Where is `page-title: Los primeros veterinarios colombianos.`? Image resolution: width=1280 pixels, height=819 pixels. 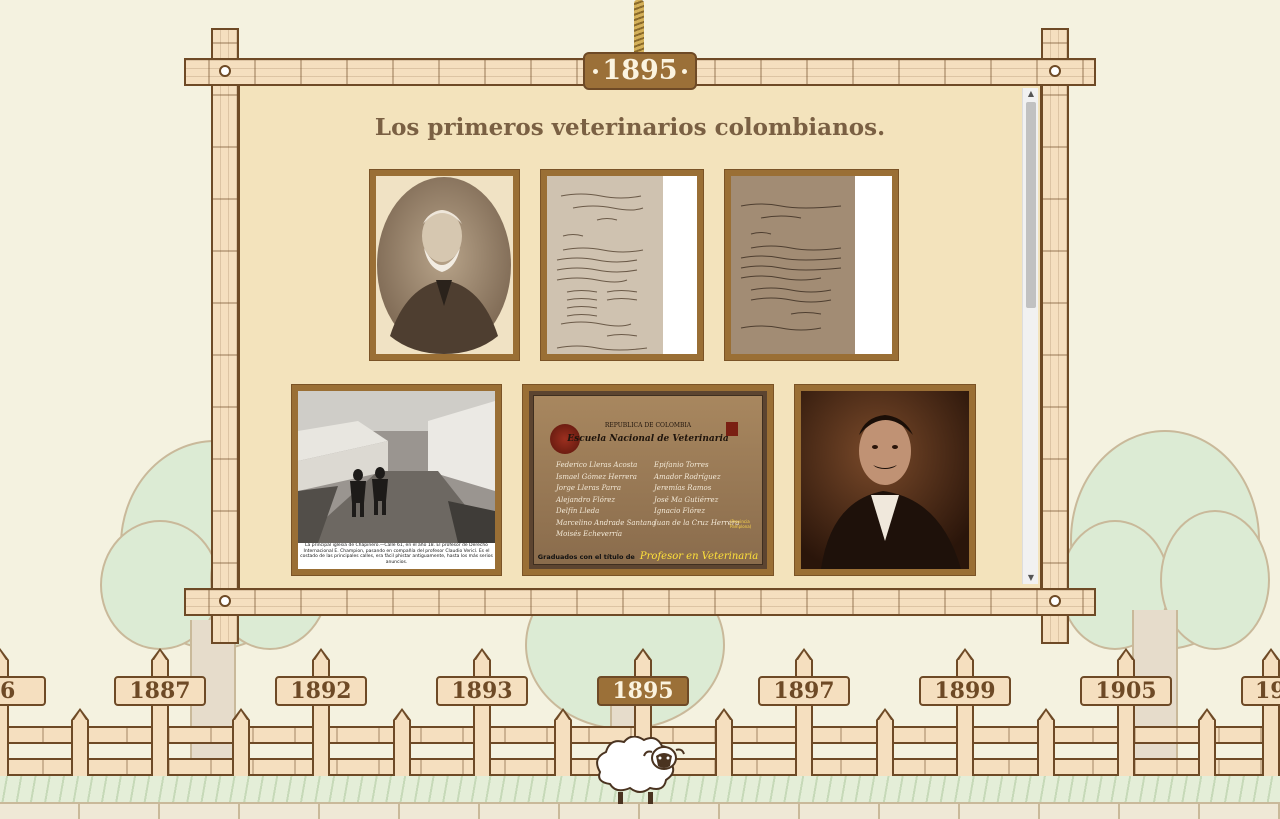
page-title: Los primeros veterinarios colombianos. is located at coordinates (630, 127).